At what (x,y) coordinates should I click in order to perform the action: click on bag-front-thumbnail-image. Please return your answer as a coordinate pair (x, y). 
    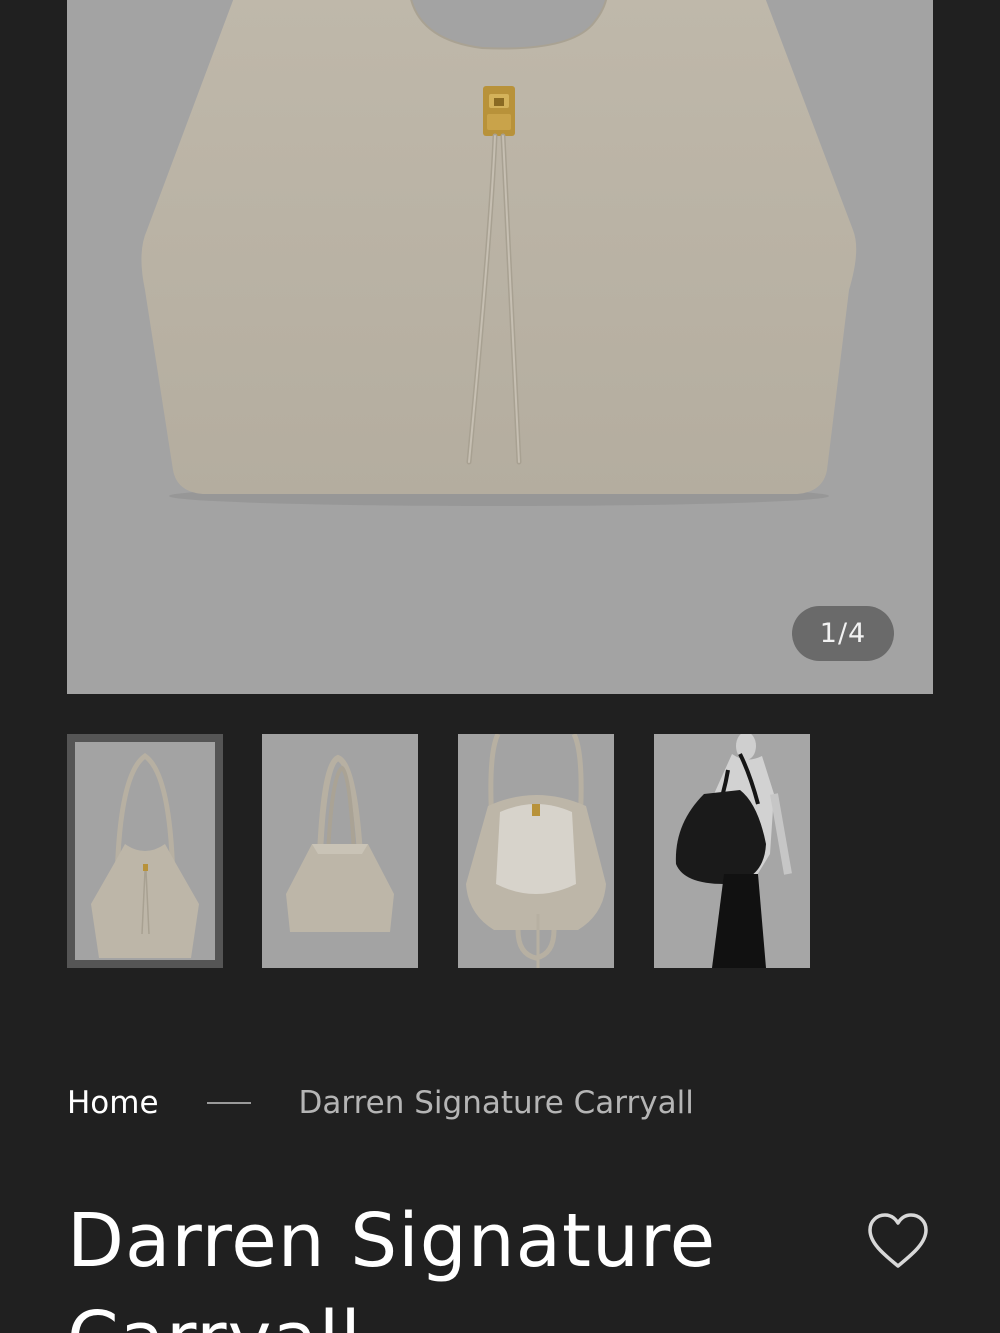
    Looking at the image, I should click on (145, 855).